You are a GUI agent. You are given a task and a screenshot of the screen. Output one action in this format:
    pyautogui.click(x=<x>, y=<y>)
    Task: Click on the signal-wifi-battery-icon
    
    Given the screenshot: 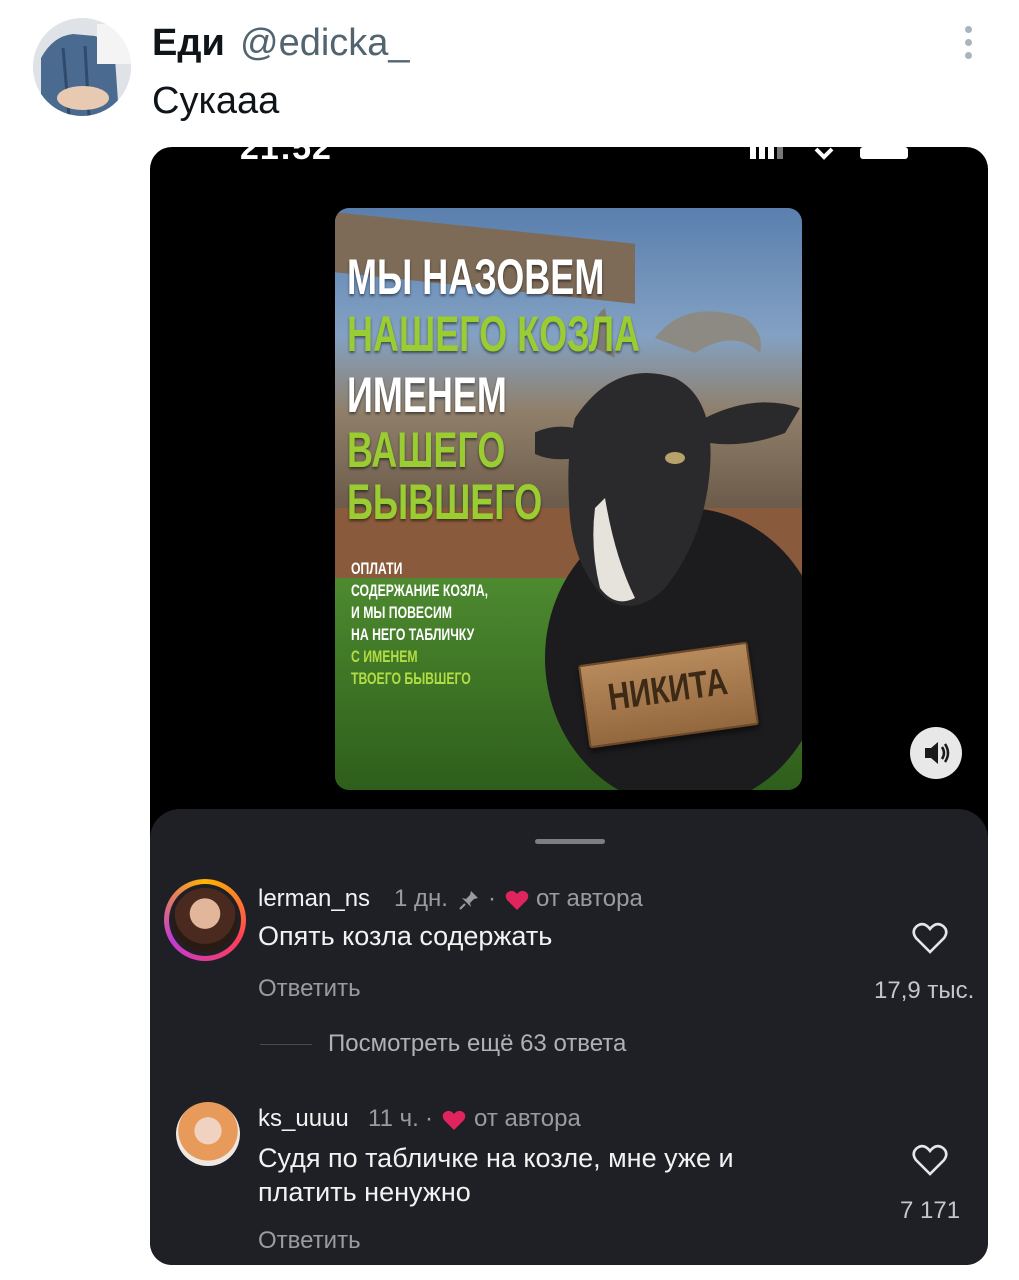 What is the action you would take?
    pyautogui.click(x=829, y=153)
    